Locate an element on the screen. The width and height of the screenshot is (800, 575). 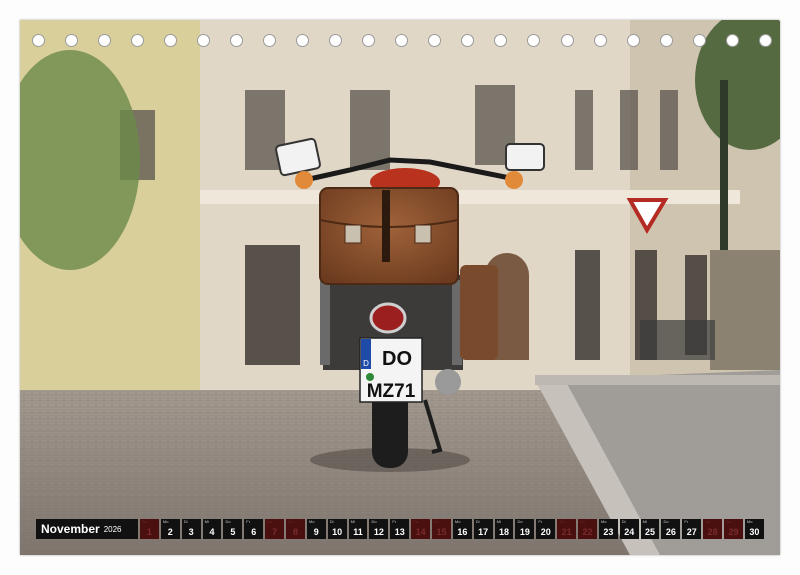
binding-holes is located at coordinates (402, 42).